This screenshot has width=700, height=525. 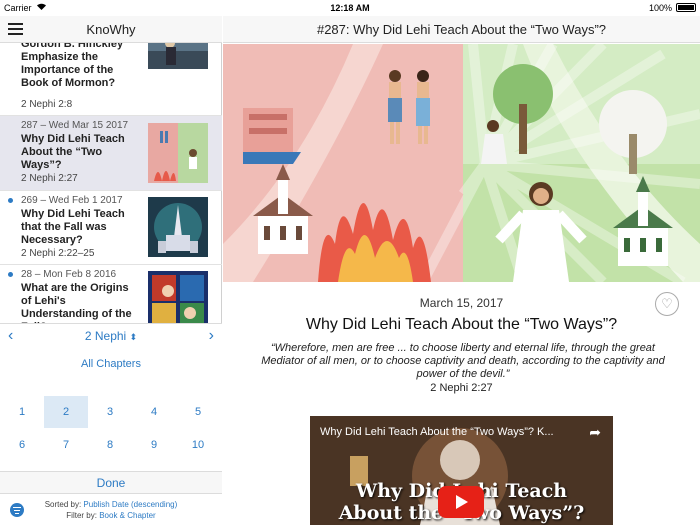 I want to click on article-title: Why Did Lehi Teach About the “Two Ways”?, so click(x=461, y=324).